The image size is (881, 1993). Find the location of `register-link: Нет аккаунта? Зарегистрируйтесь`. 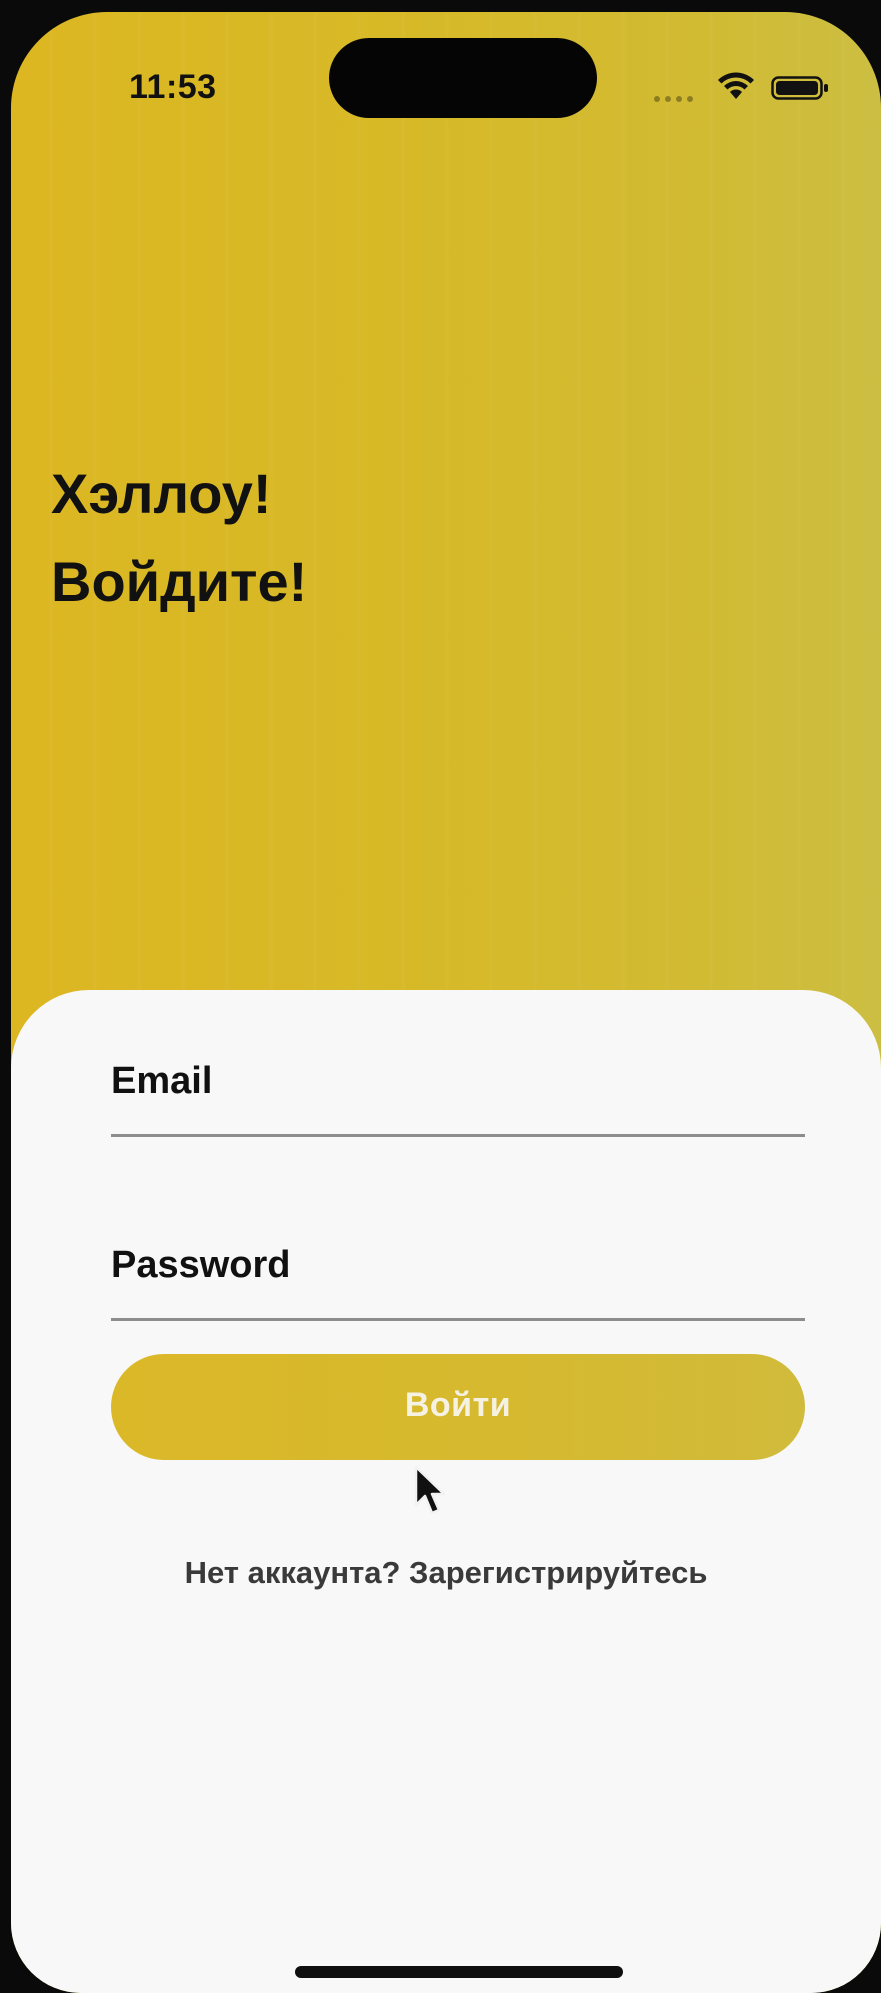

register-link: Нет аккаунта? Зарегистрируйтесь is located at coordinates (446, 1573).